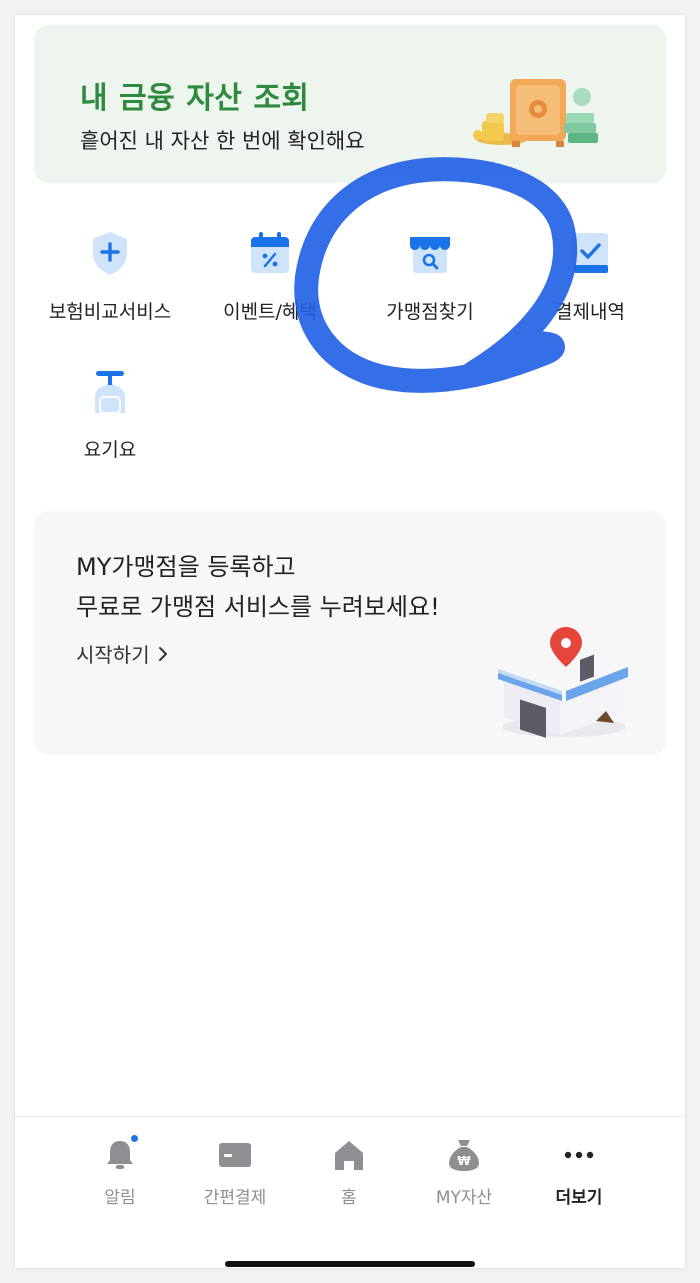 Image resolution: width=700 pixels, height=1283 pixels. What do you see at coordinates (258, 607) in the screenshot?
I see `promo-headline-line2: 무료로 가맹점 서비스를 누려보세요!` at bounding box center [258, 607].